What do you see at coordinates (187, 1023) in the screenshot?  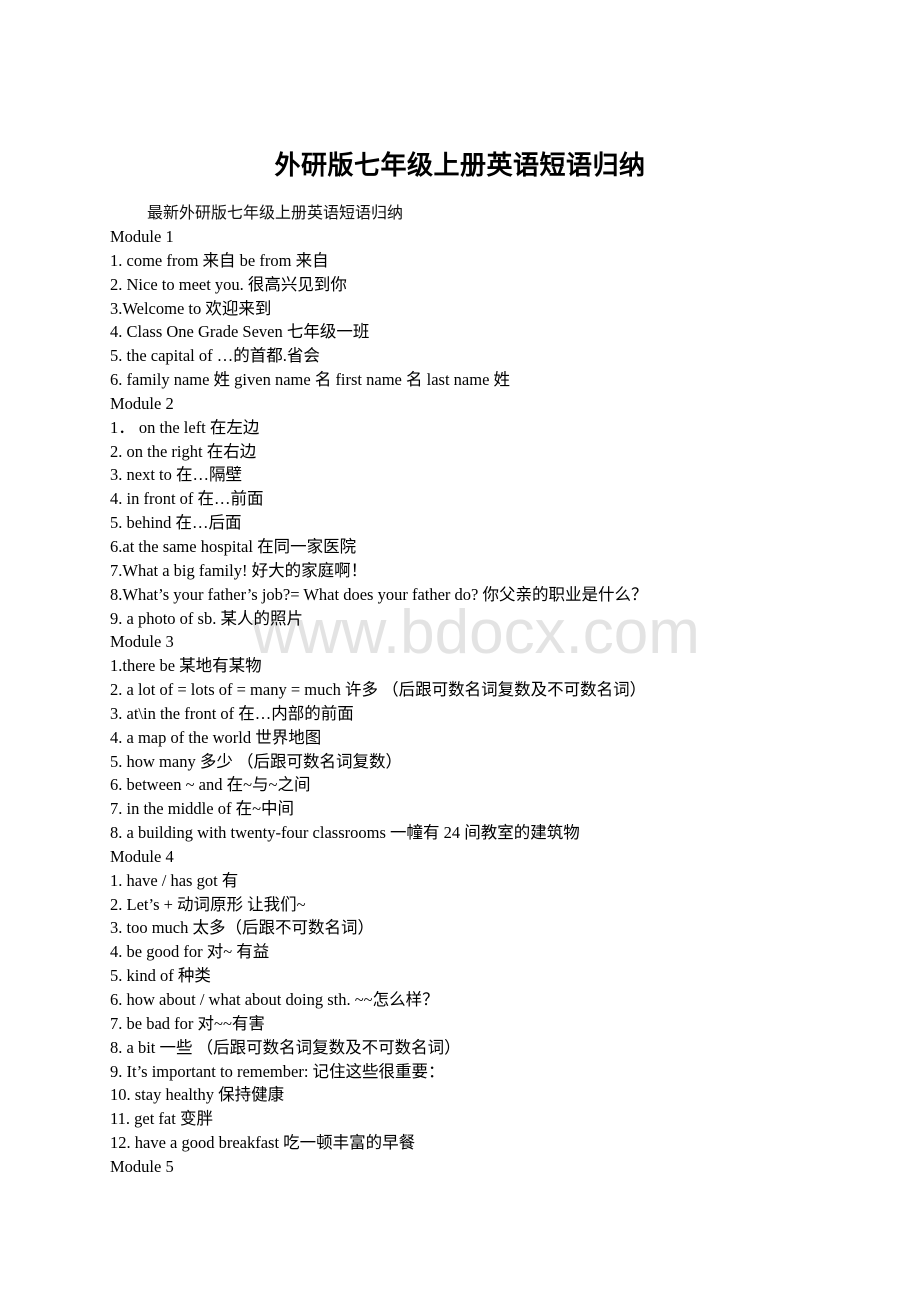 I see `phrase-item: 7. be bad for 对~~有害` at bounding box center [187, 1023].